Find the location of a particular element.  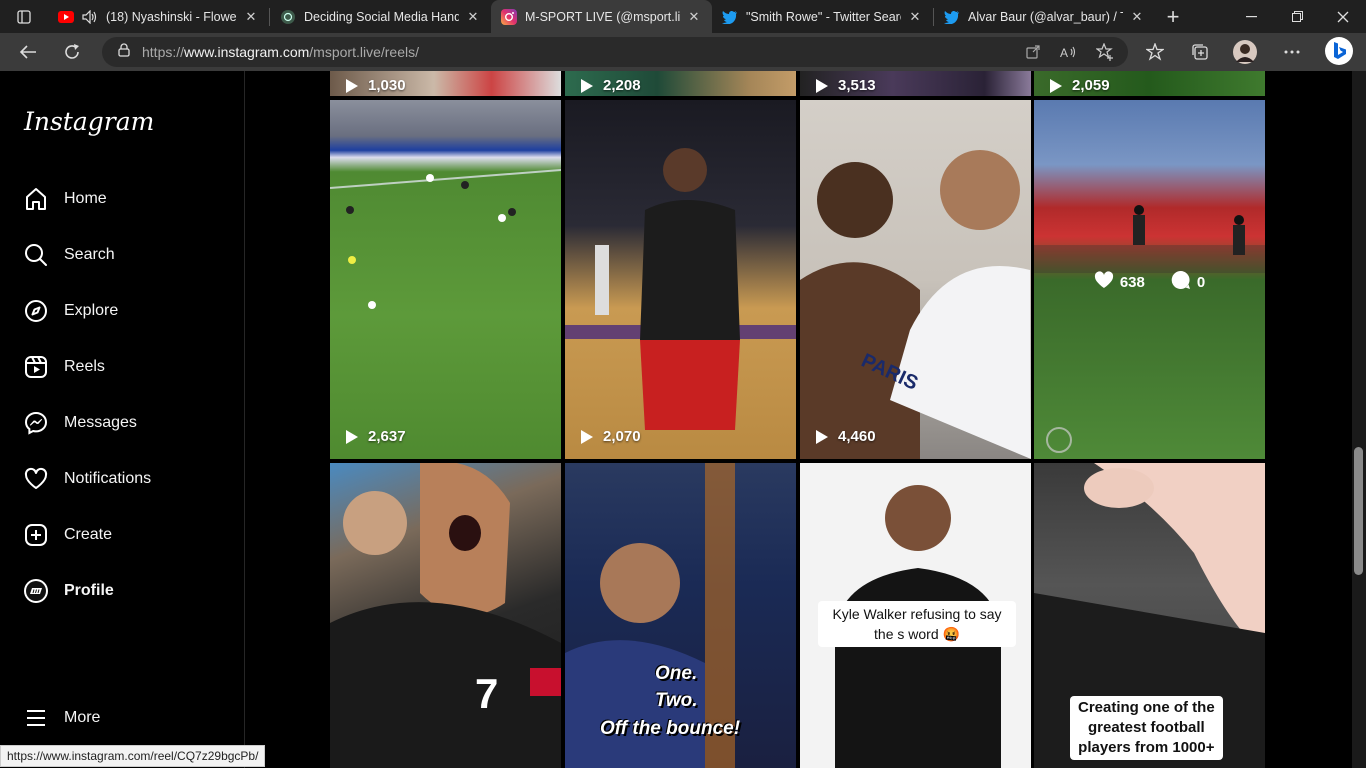

chatgpt-icon is located at coordinates (288, 17).